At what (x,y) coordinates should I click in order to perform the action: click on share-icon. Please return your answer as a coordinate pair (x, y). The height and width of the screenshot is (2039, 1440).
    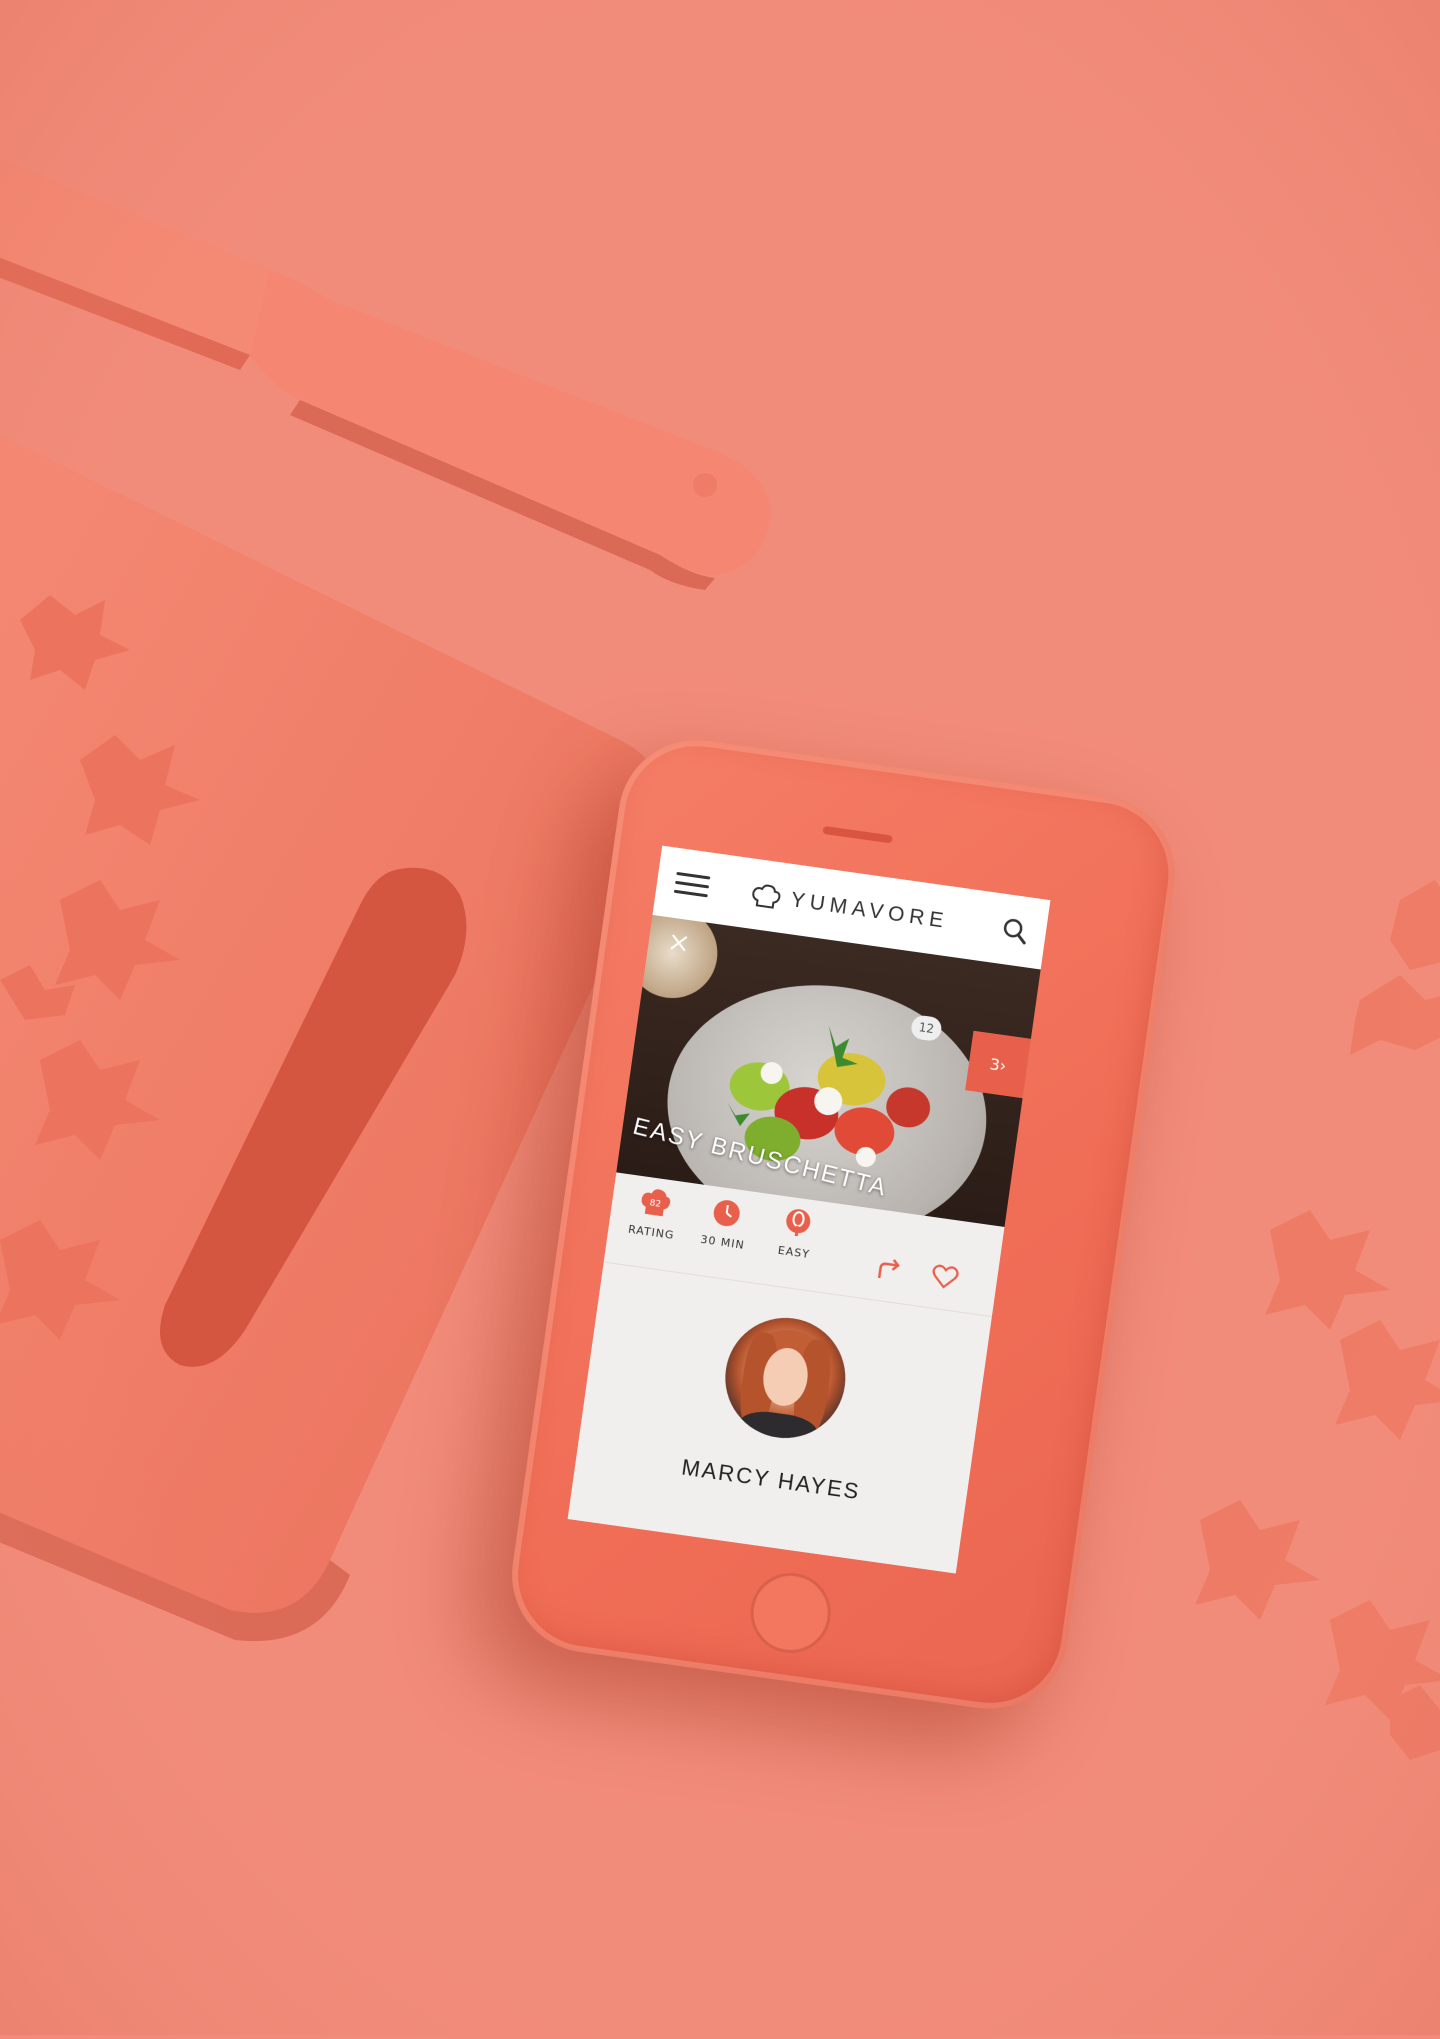
    Looking at the image, I should click on (890, 1270).